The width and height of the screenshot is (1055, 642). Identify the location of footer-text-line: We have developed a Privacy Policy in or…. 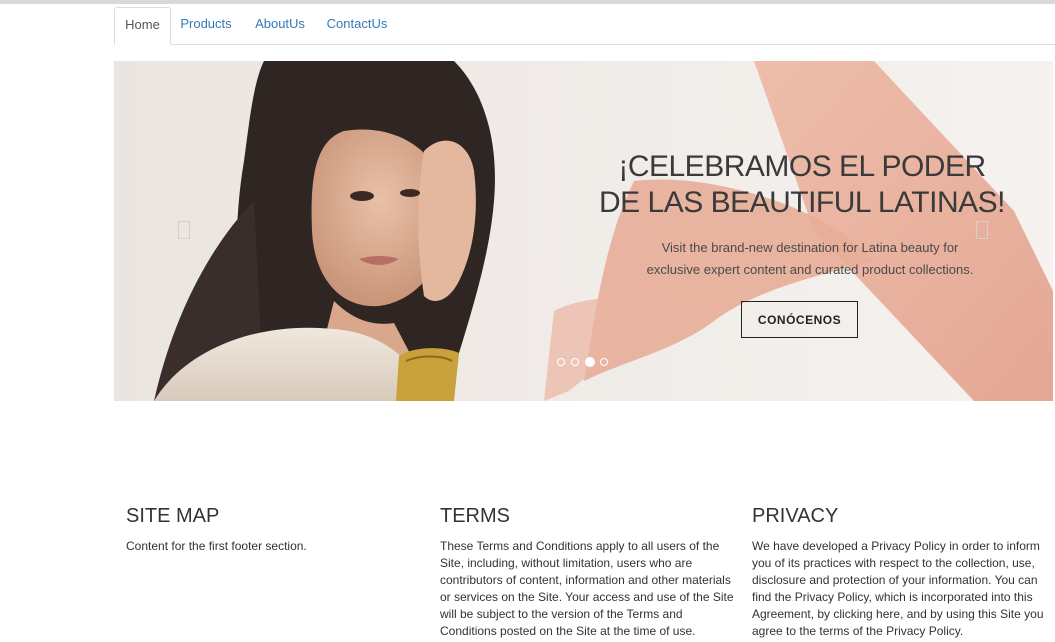
(896, 546).